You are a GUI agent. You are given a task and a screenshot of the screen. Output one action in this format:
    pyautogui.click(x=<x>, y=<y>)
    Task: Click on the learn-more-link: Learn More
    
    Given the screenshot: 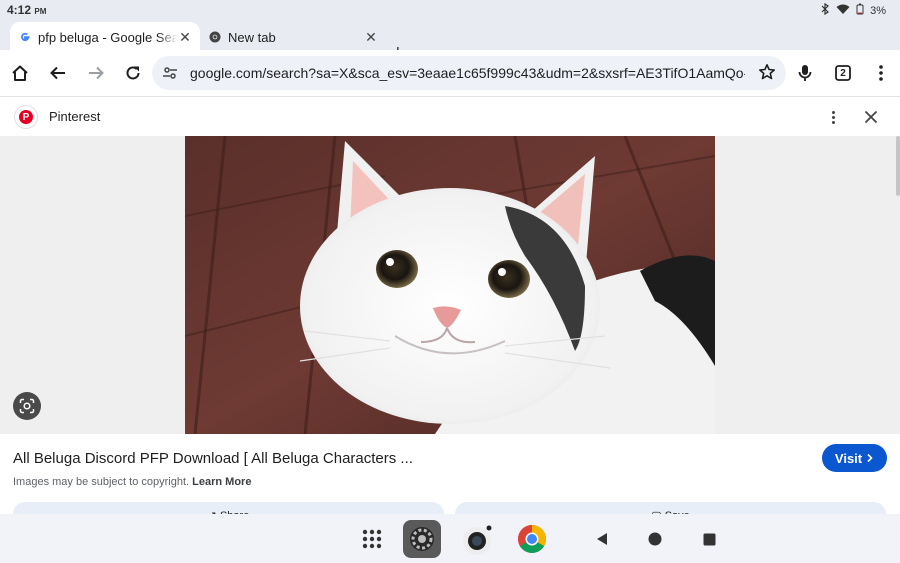 What is the action you would take?
    pyautogui.click(x=221, y=482)
    